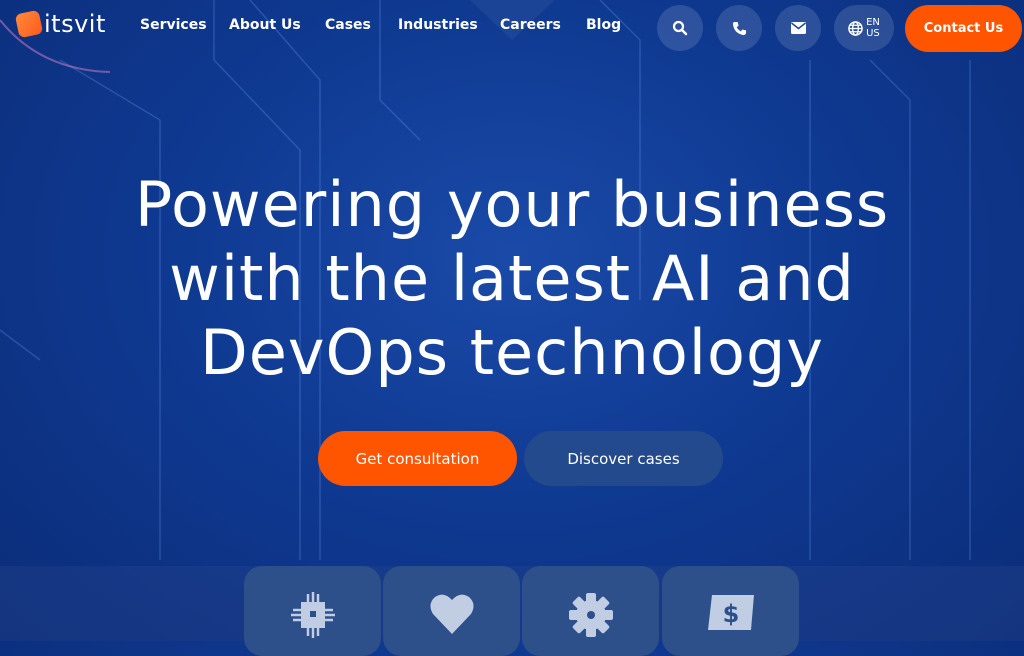 This screenshot has height=656, width=1024. I want to click on nav-industries: Industries, so click(438, 25).